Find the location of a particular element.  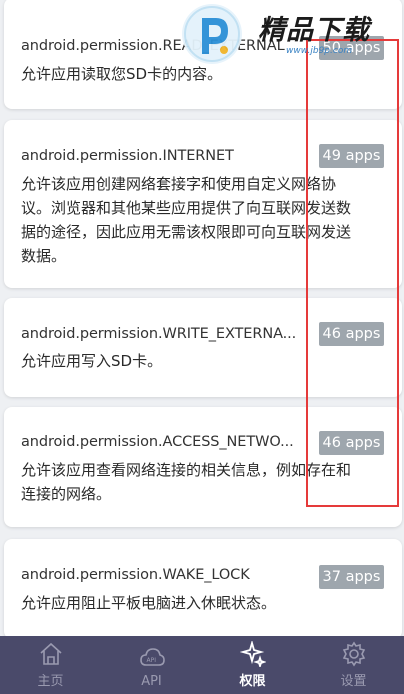

permission-name: android.permission.INTERNET is located at coordinates (127, 156).